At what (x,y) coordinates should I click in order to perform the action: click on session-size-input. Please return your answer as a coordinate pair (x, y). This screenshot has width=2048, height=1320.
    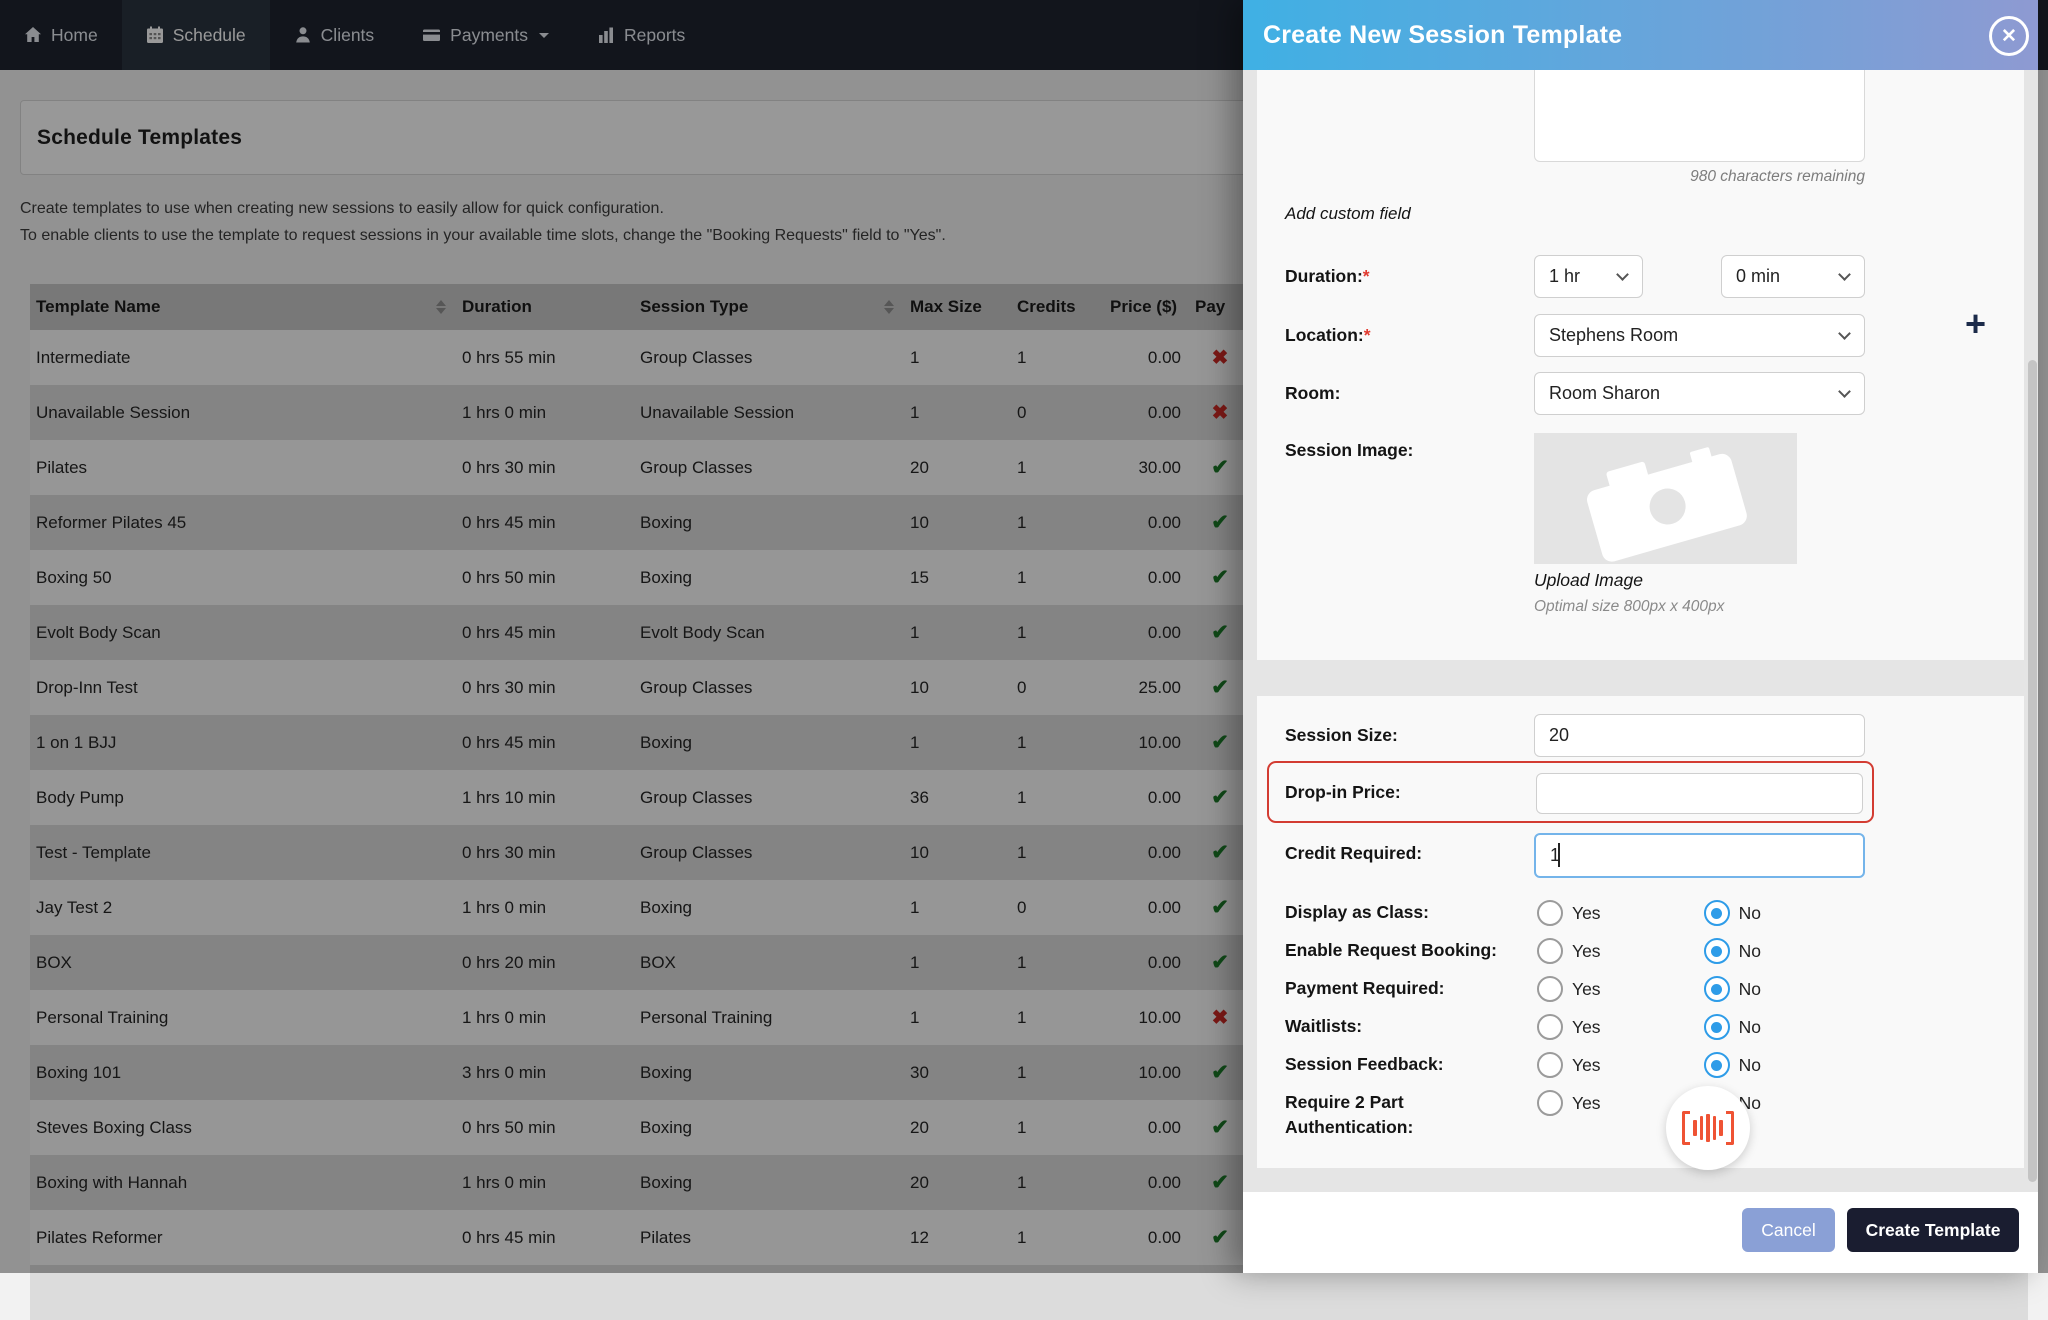
    Looking at the image, I should click on (1699, 735).